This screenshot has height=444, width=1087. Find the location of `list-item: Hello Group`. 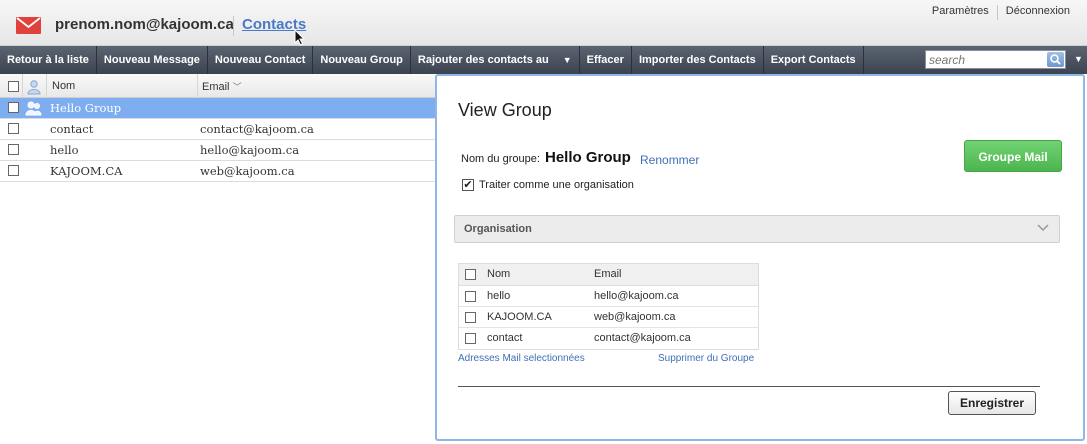

list-item: Hello Group is located at coordinates (218, 108).